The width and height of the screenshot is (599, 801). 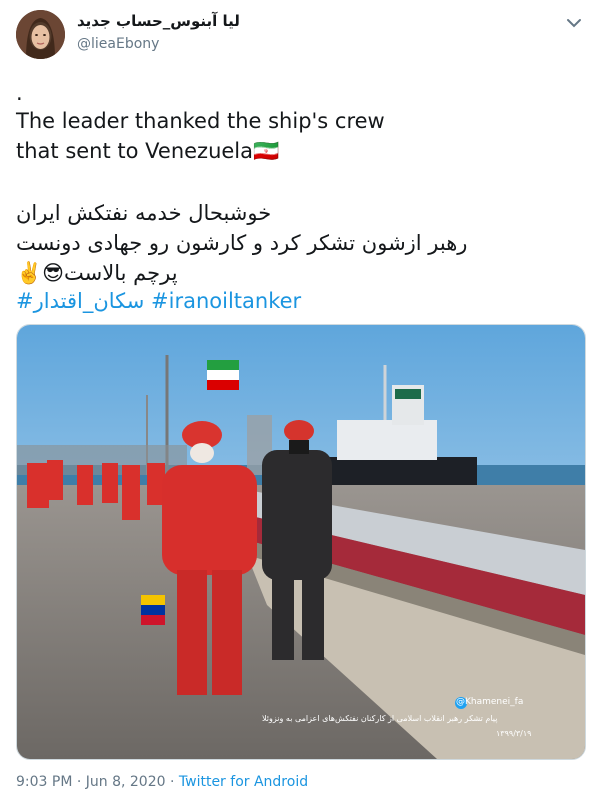 What do you see at coordinates (118, 44) in the screenshot?
I see `user-handle: @lieaEbony` at bounding box center [118, 44].